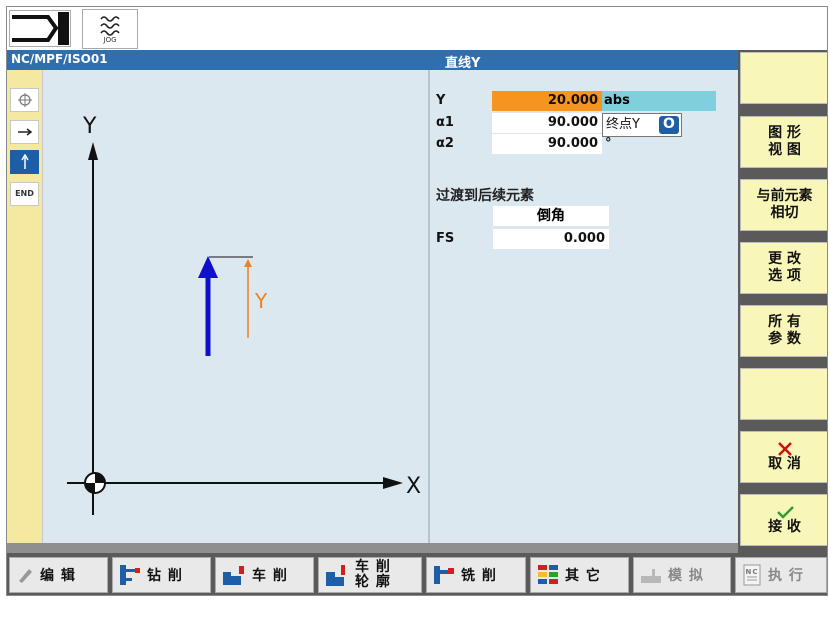  I want to click on y-axis-arrowhead, so click(93, 151).